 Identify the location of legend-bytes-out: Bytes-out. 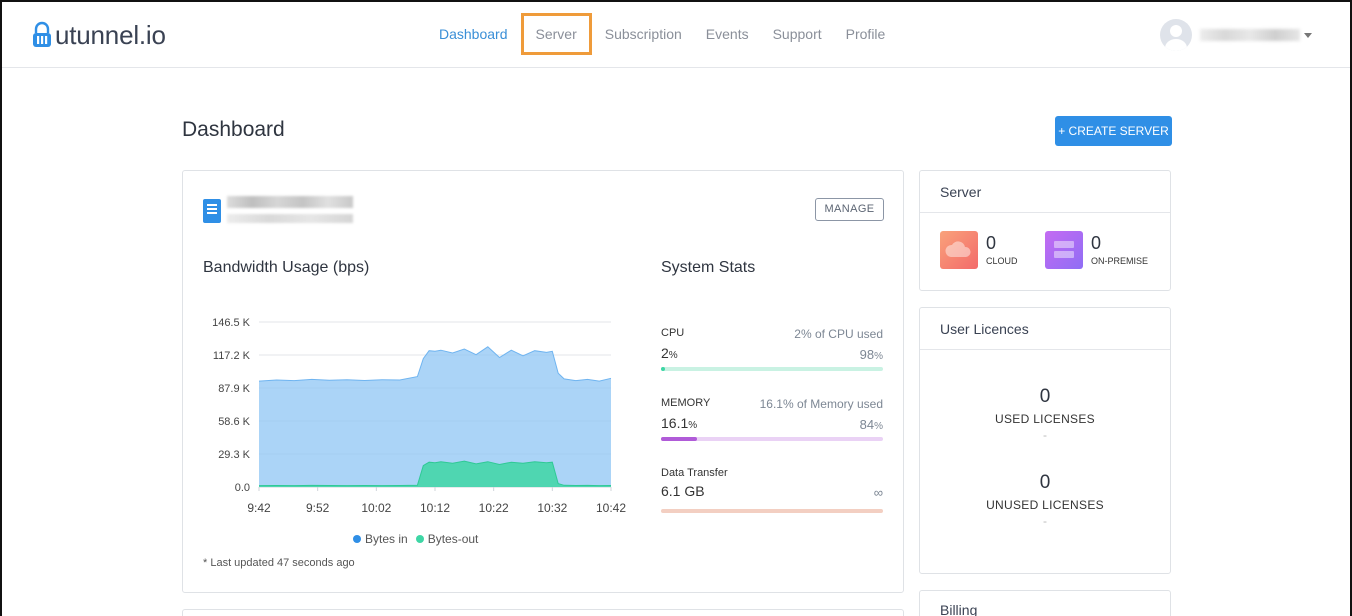
(447, 539).